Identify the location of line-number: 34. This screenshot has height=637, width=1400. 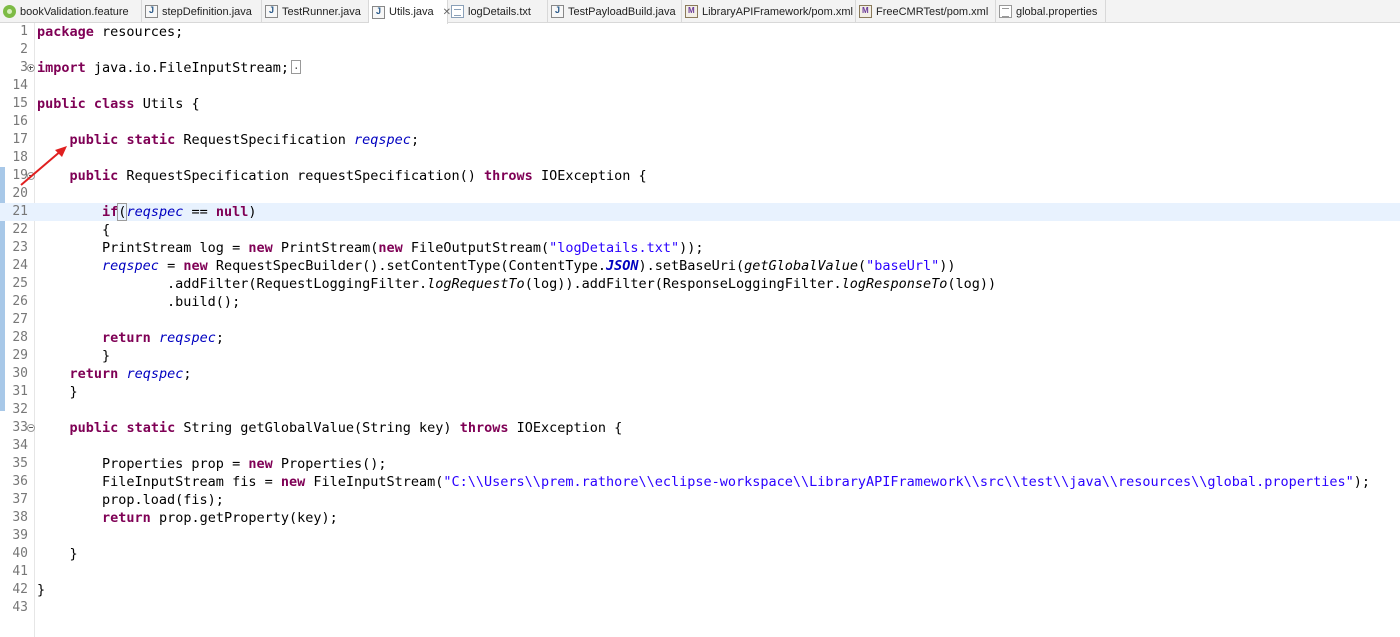
(20, 445).